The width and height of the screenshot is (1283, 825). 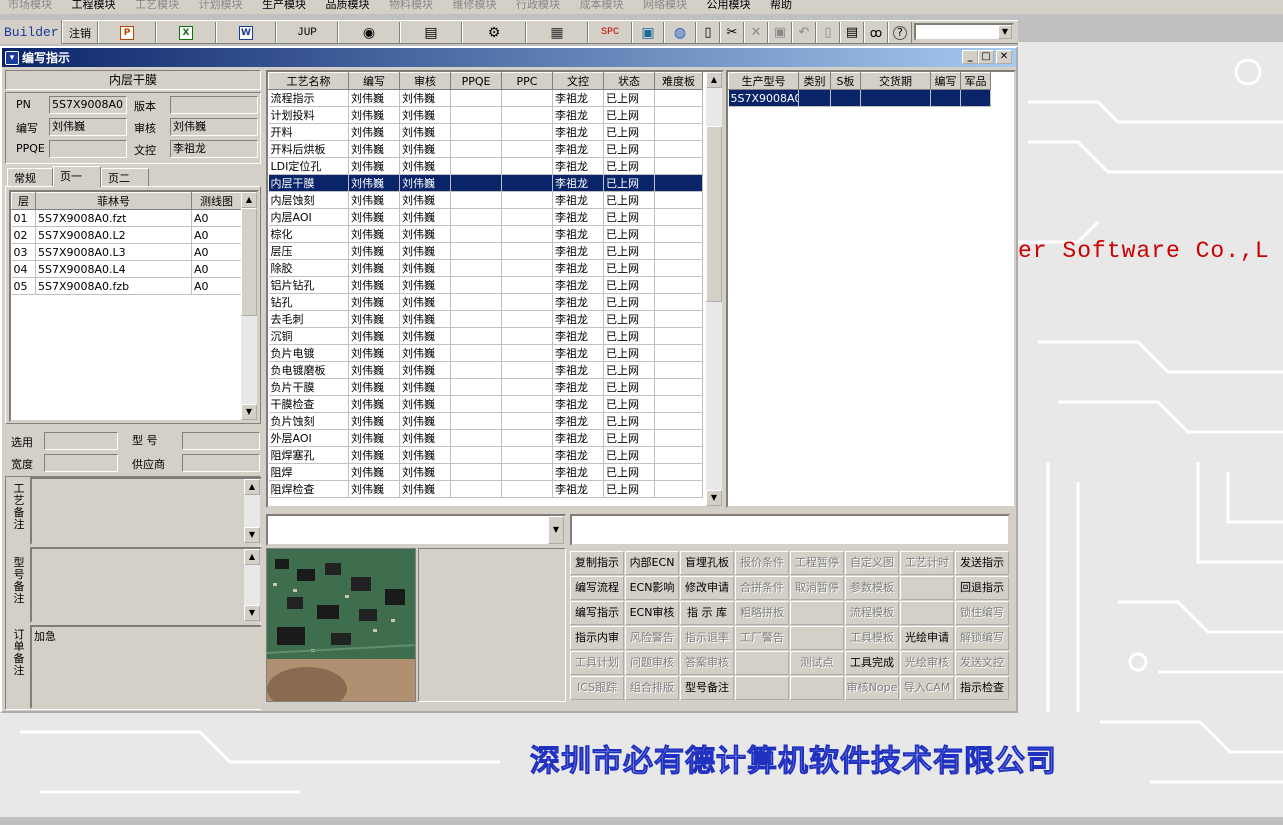 What do you see at coordinates (762, 638) in the screenshot?
I see `action-button-工厂警告: 工厂警告` at bounding box center [762, 638].